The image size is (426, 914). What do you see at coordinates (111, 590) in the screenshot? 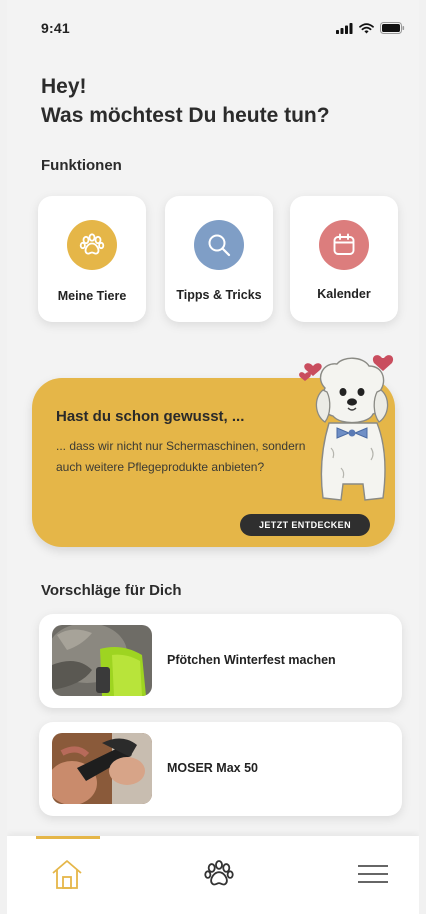
I see `suggestions-title: Vorschläge für Dich` at bounding box center [111, 590].